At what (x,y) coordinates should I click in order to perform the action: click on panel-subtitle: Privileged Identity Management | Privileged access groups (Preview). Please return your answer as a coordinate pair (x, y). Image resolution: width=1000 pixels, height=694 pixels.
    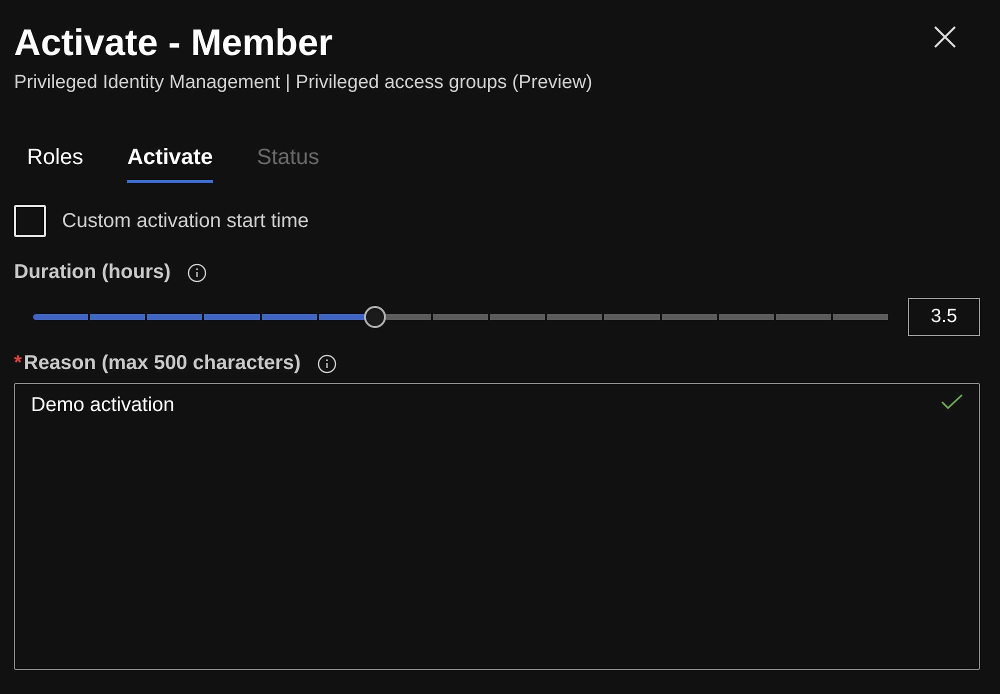
    Looking at the image, I should click on (303, 83).